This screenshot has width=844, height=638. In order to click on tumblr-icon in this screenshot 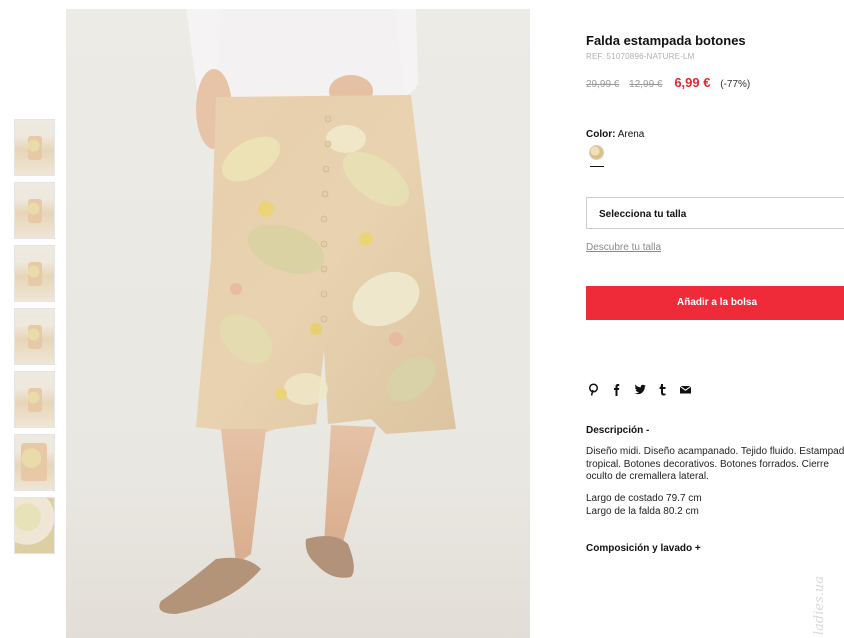, I will do `click(662, 389)`.